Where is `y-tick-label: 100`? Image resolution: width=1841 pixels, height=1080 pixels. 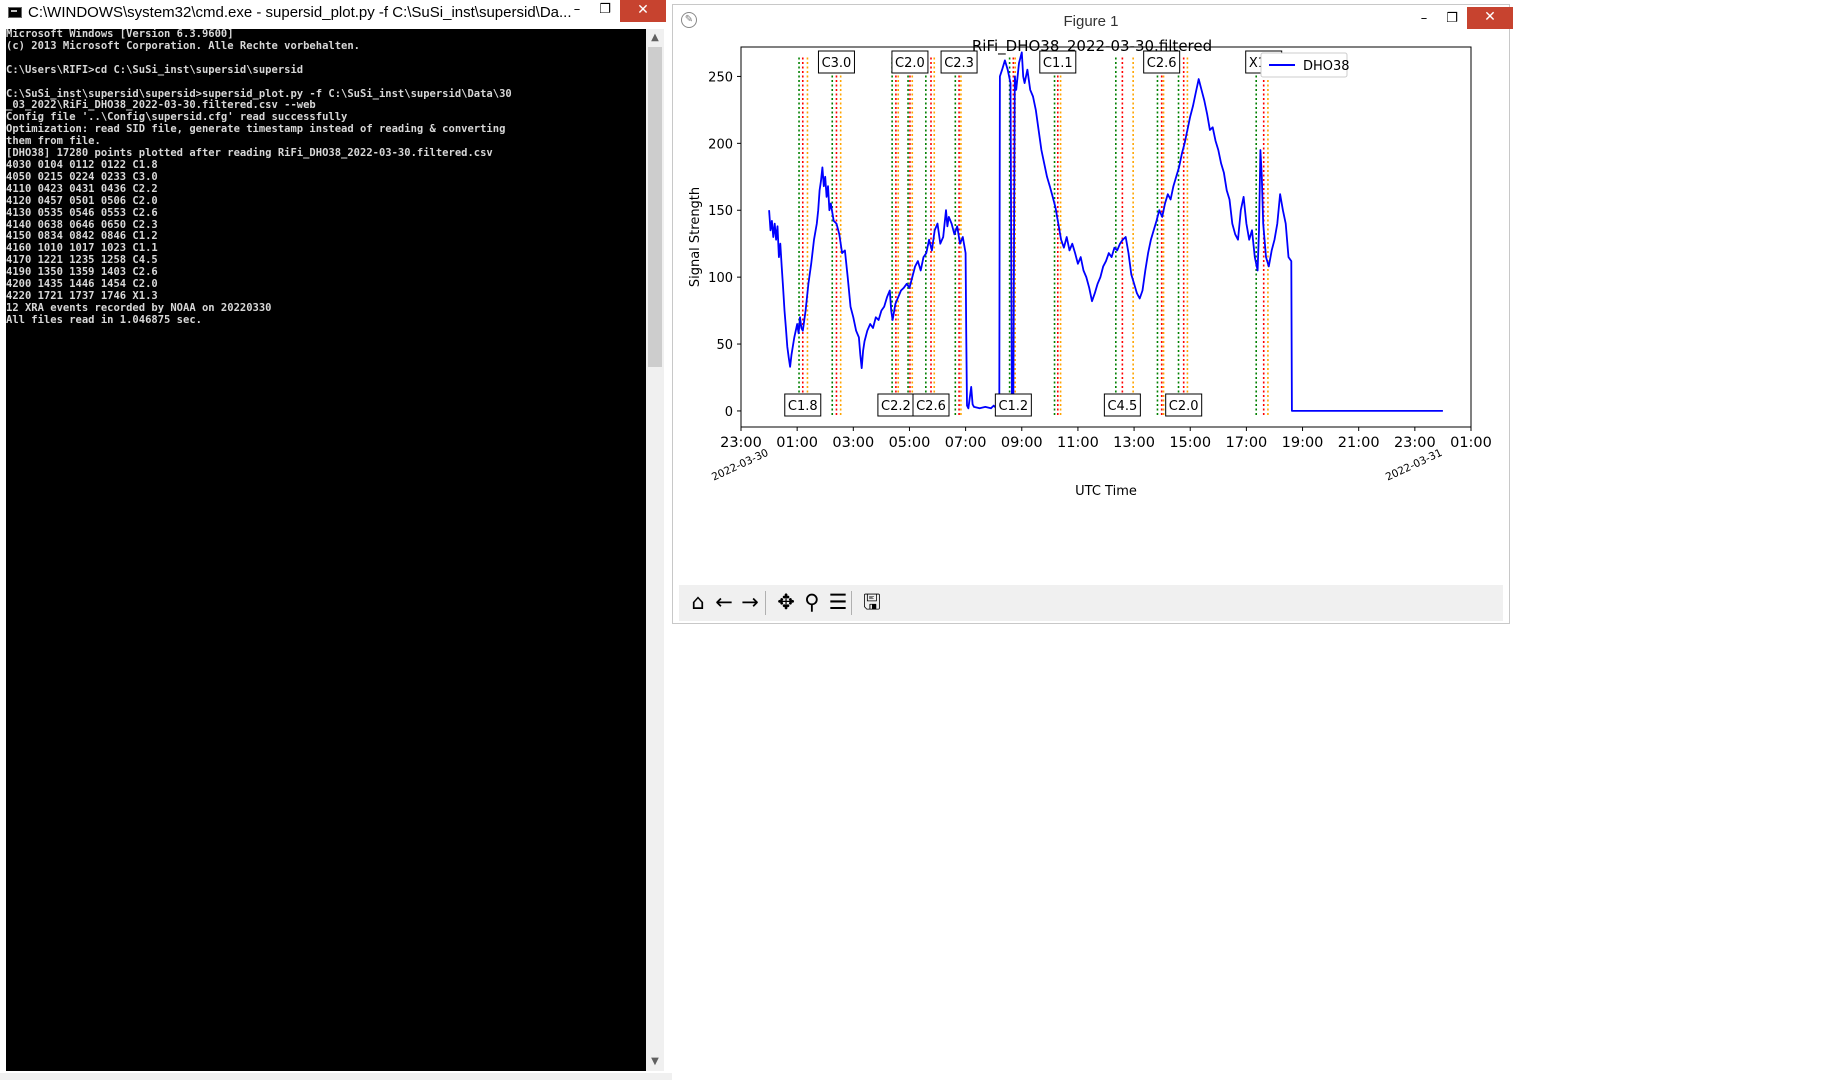 y-tick-label: 100 is located at coordinates (720, 278).